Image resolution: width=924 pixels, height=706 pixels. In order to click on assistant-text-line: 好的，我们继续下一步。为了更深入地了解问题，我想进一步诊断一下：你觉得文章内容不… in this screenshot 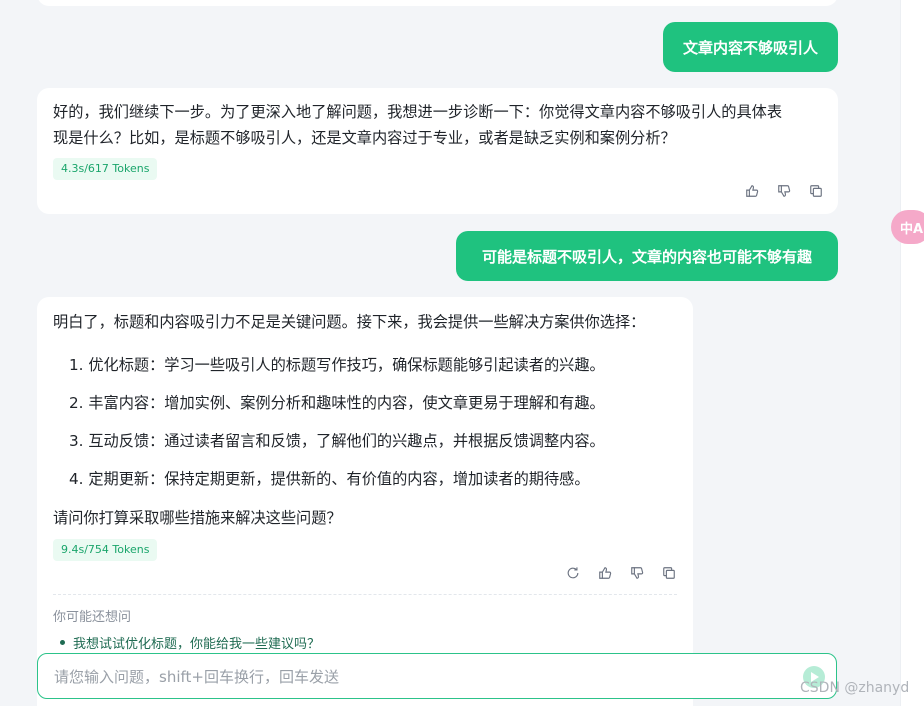, I will do `click(417, 112)`.